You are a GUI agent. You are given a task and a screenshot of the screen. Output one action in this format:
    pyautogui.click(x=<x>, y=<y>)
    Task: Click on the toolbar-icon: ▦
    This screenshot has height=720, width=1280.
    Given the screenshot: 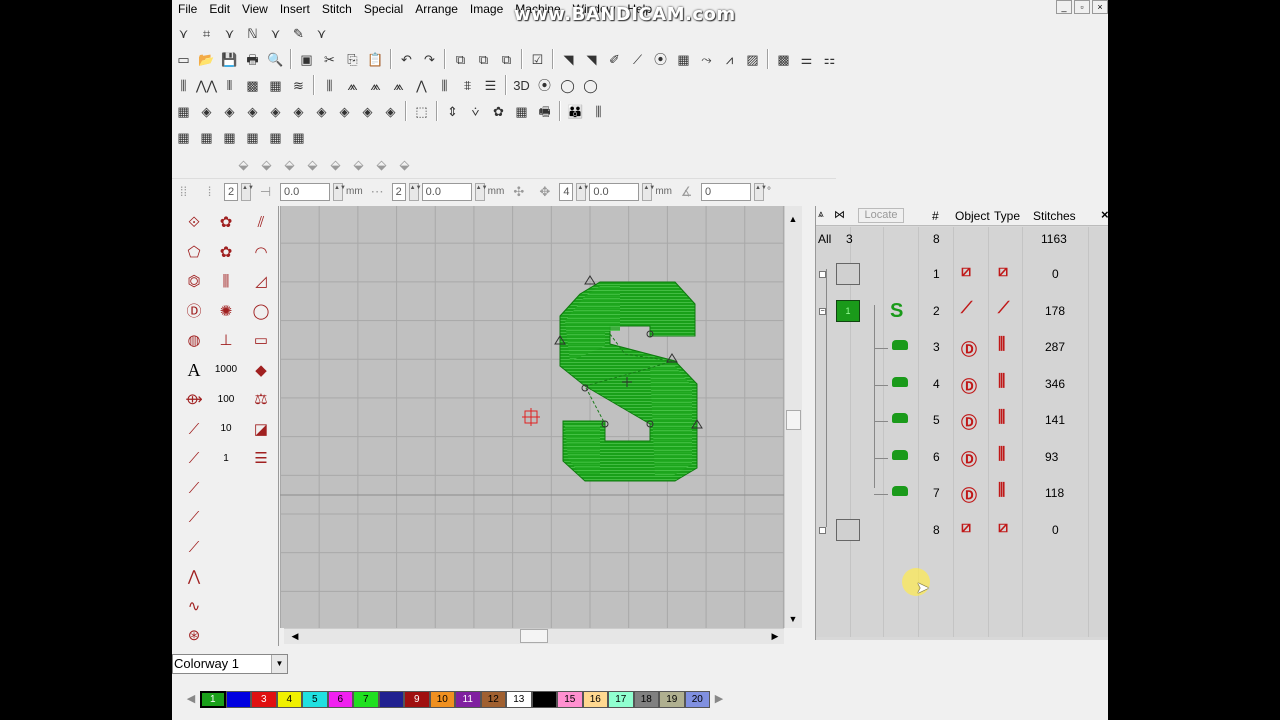 What is the action you would take?
    pyautogui.click(x=683, y=59)
    